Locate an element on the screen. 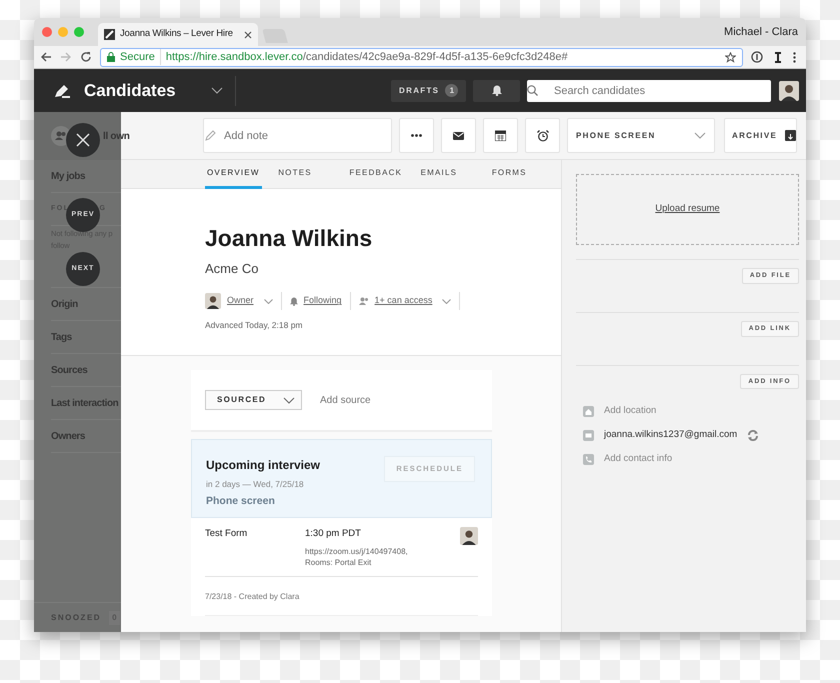  owner-link: Owner is located at coordinates (240, 301).